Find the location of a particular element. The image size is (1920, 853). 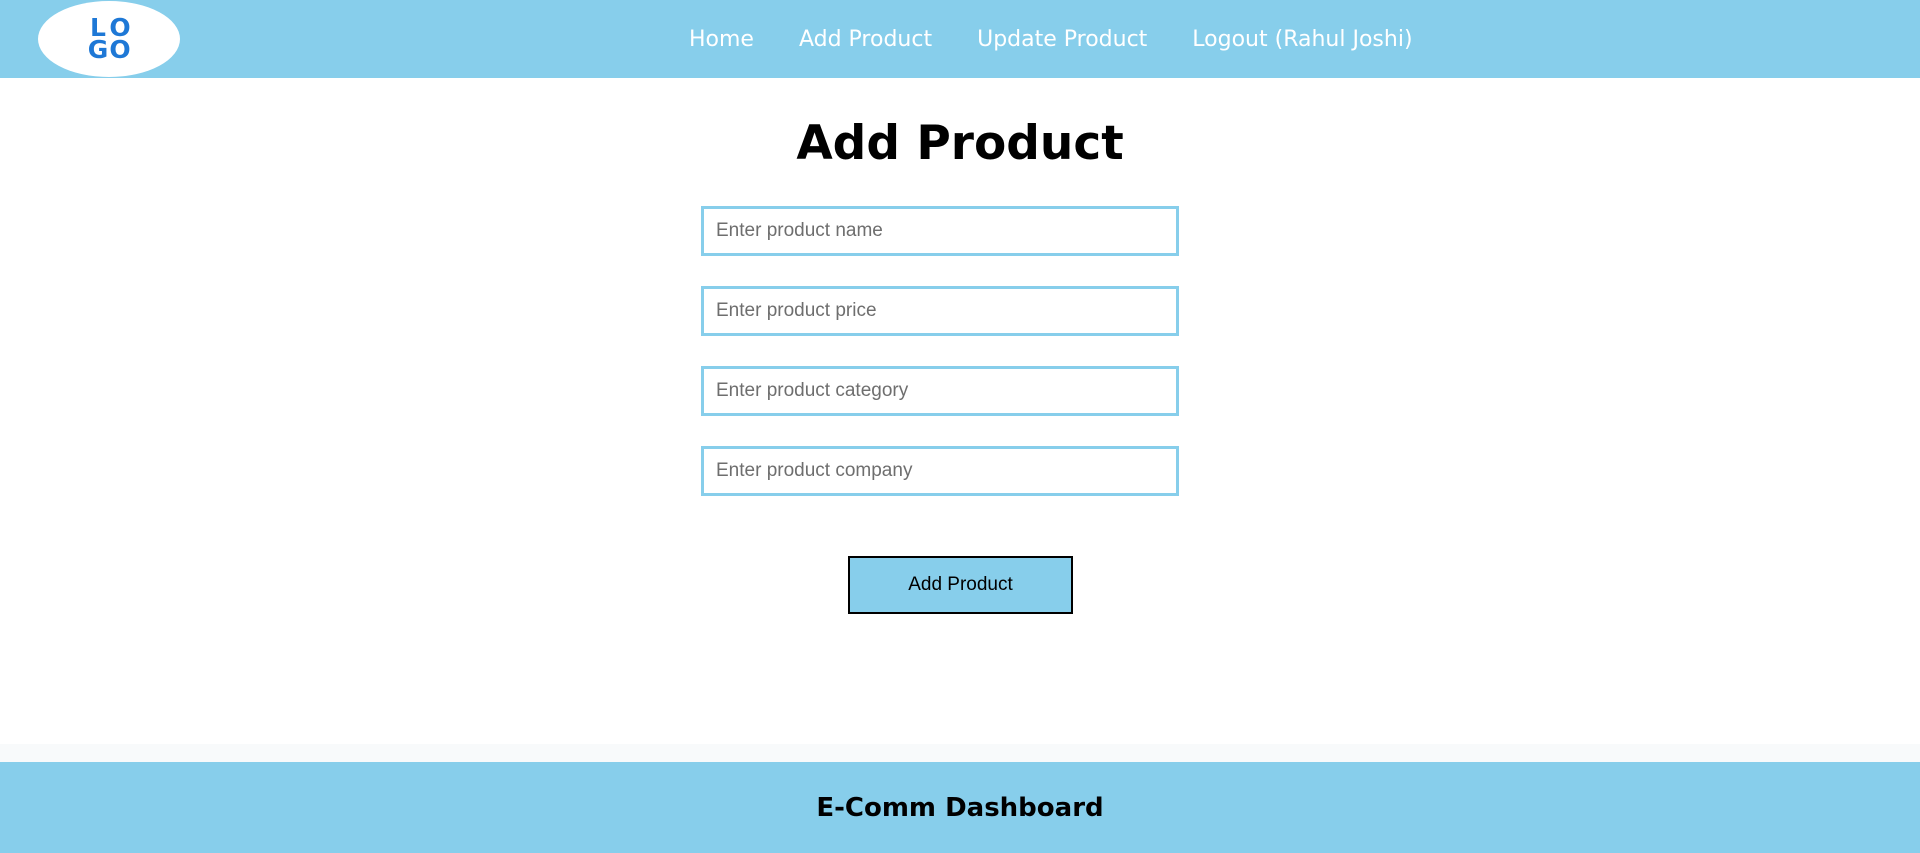

nav-link-home: Home is located at coordinates (721, 39).